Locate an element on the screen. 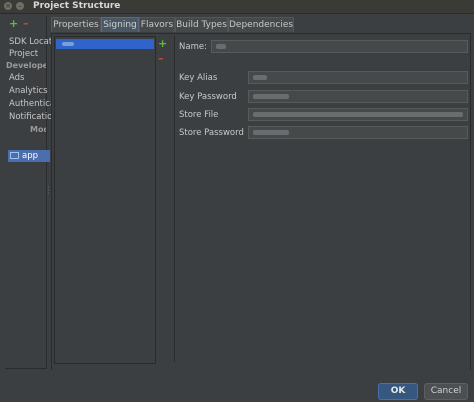  sidebar-item-analytics: Analytics is located at coordinates (30, 91).